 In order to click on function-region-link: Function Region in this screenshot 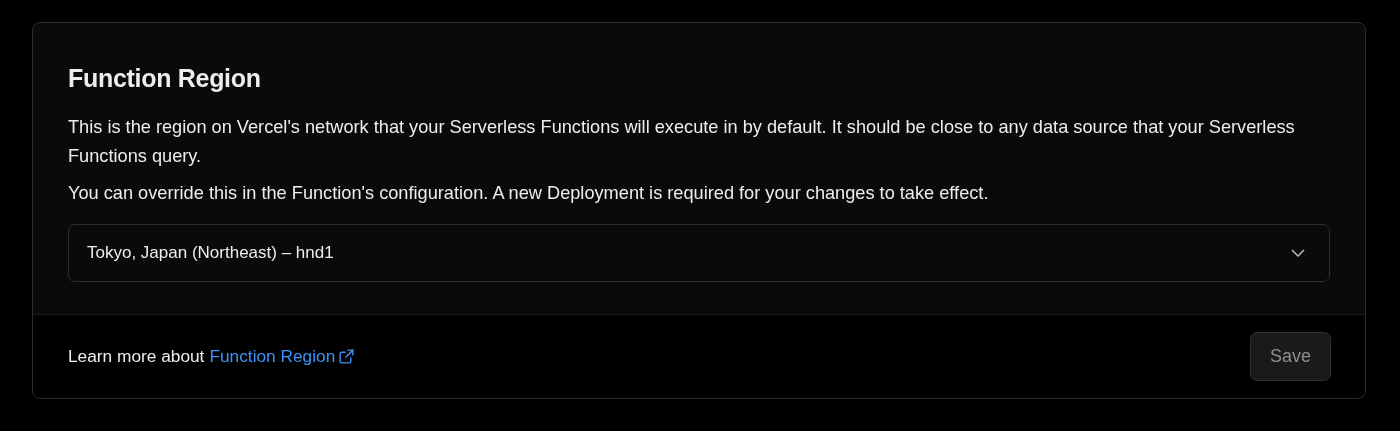, I will do `click(282, 356)`.